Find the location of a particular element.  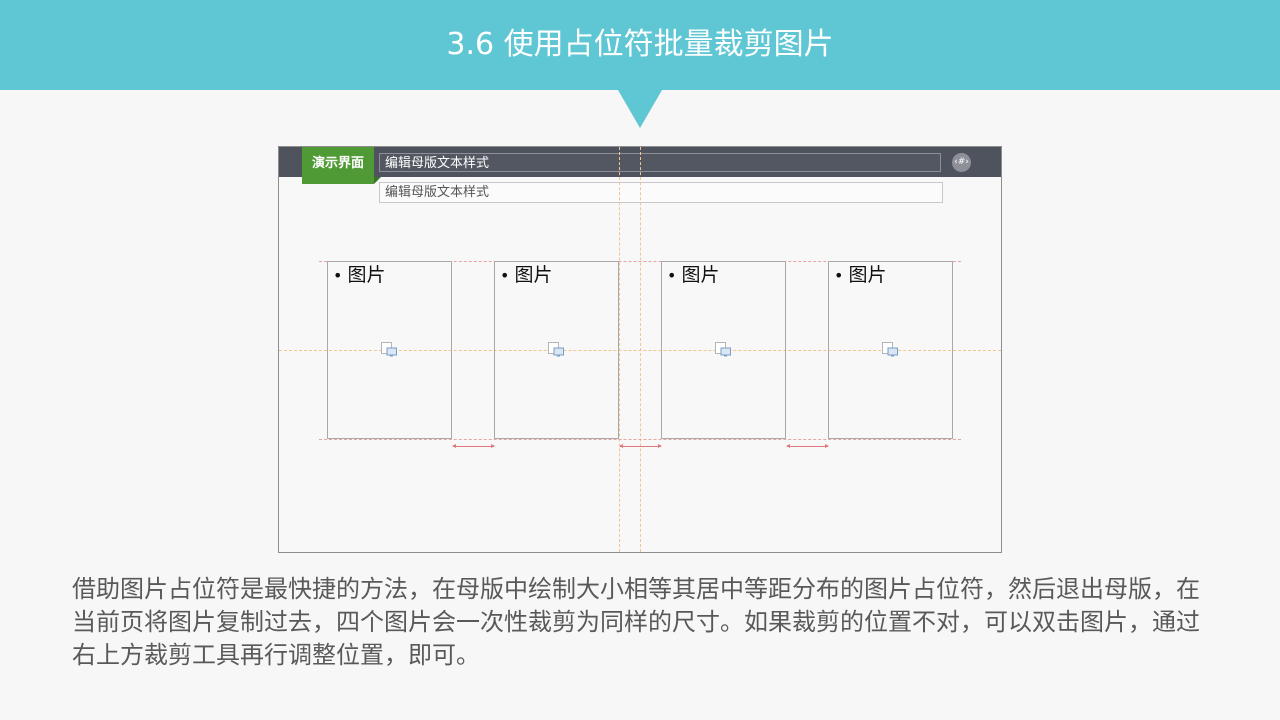

slide-header: 3.6 使用占位符批量裁剪图片 is located at coordinates (640, 45).